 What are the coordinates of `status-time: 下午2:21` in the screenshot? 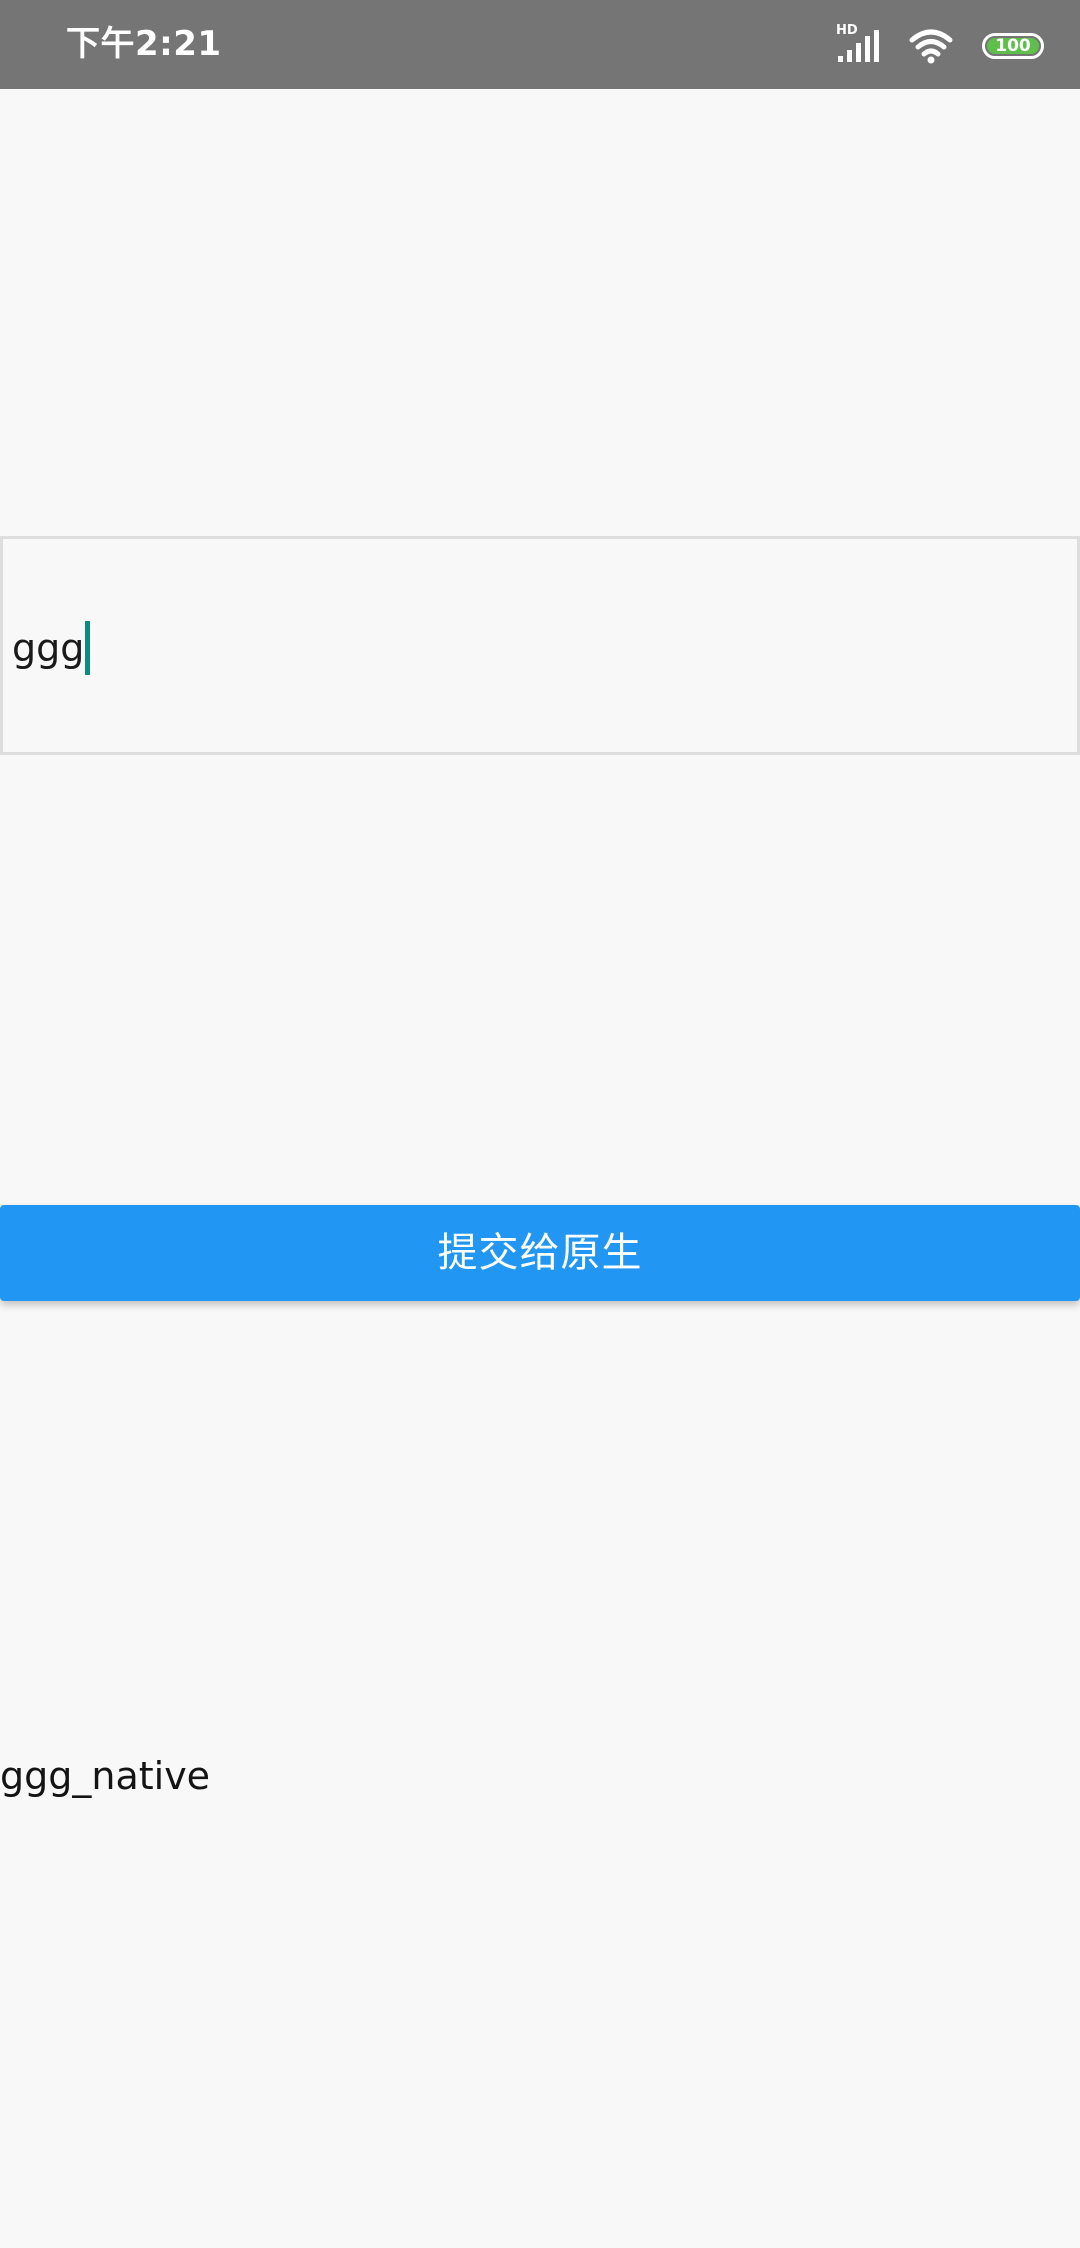 It's located at (144, 44).